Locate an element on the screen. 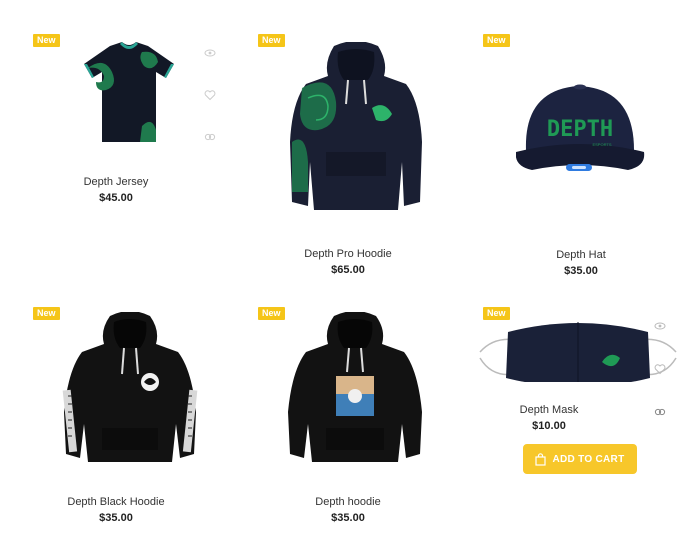 This screenshot has height=539, width=698. hat-sub-text: ESPORTS is located at coordinates (601, 144).